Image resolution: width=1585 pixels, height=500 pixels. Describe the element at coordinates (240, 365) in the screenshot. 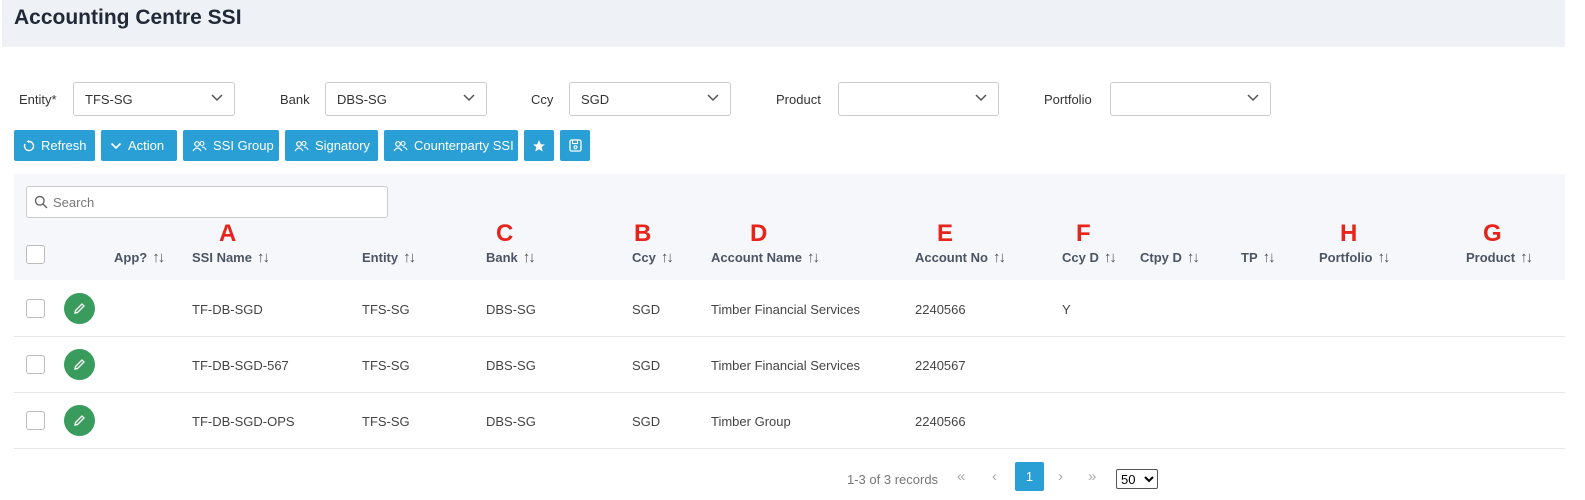

I see `cell-ssi-name: TF-DB-SGD-567` at that location.